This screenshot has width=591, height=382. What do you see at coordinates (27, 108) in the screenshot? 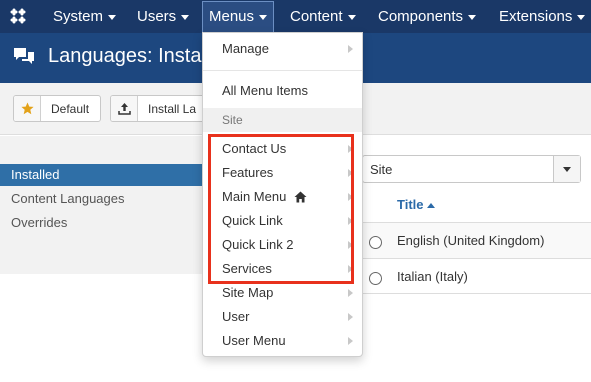
I see `star-icon` at bounding box center [27, 108].